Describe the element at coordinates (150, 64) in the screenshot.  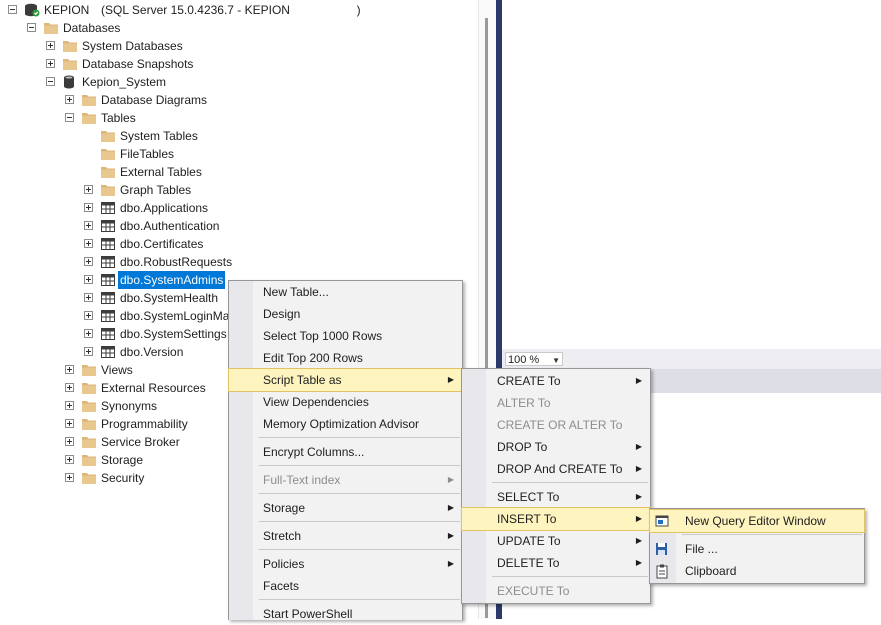
I see `tree-node-database-snapshots: Database Snapshots` at that location.